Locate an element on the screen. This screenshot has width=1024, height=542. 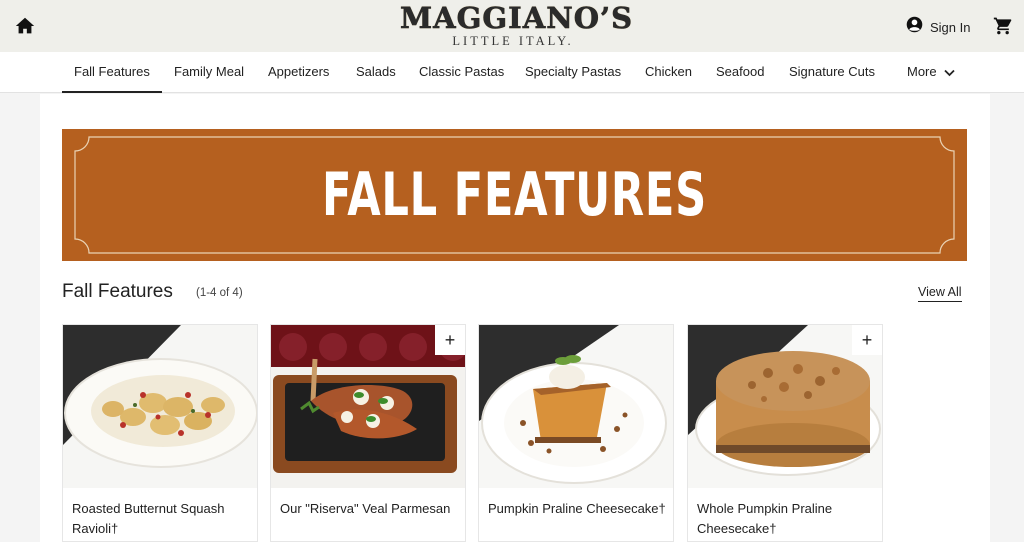
nav-more-button: More is located at coordinates (931, 72).